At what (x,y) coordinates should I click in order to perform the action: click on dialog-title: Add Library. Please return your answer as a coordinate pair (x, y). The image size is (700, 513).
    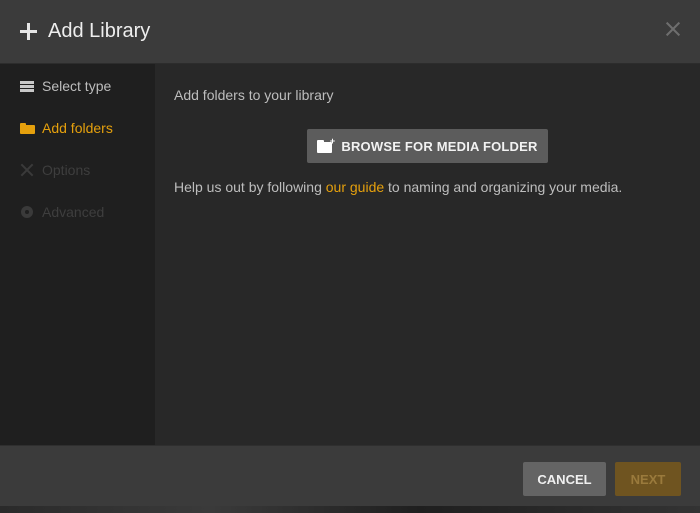
    Looking at the image, I should click on (99, 31).